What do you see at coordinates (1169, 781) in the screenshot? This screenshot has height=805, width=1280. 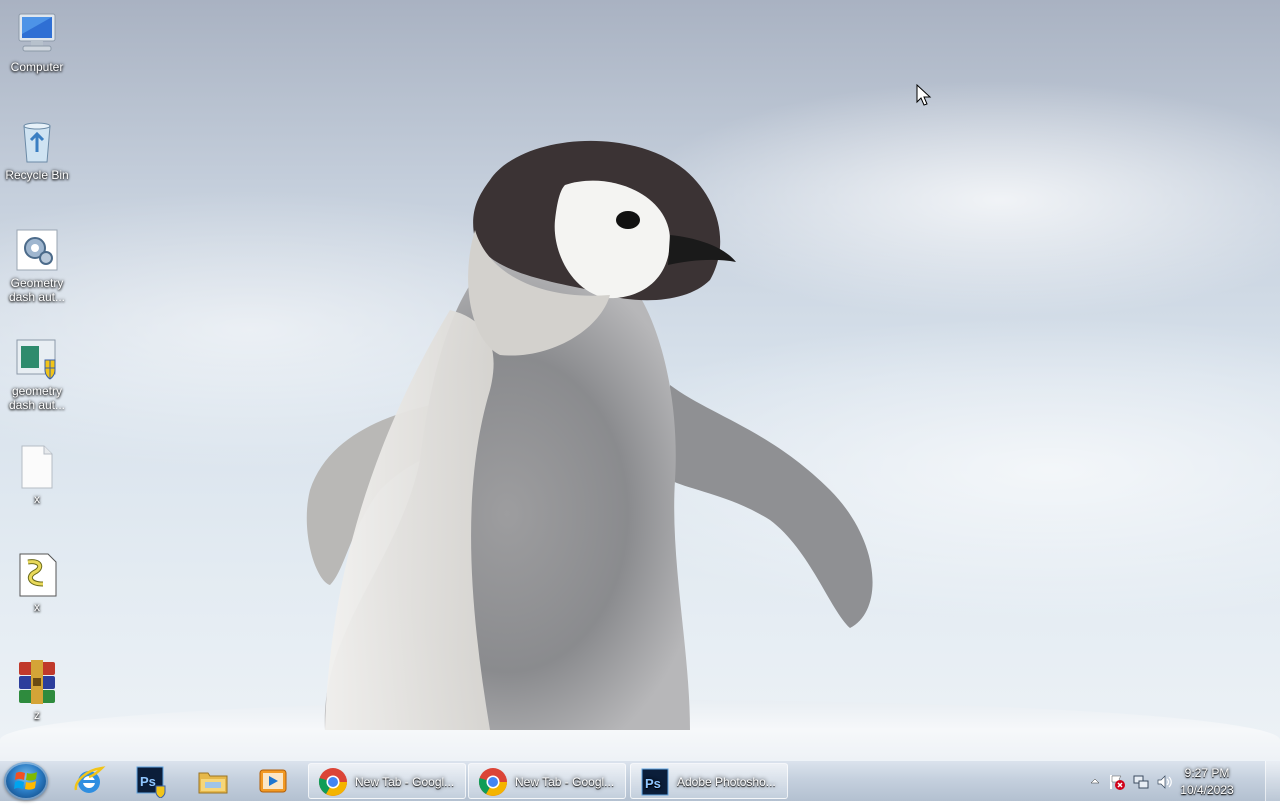 I see `system-tray: 9:27 PM 10/4/2023` at bounding box center [1169, 781].